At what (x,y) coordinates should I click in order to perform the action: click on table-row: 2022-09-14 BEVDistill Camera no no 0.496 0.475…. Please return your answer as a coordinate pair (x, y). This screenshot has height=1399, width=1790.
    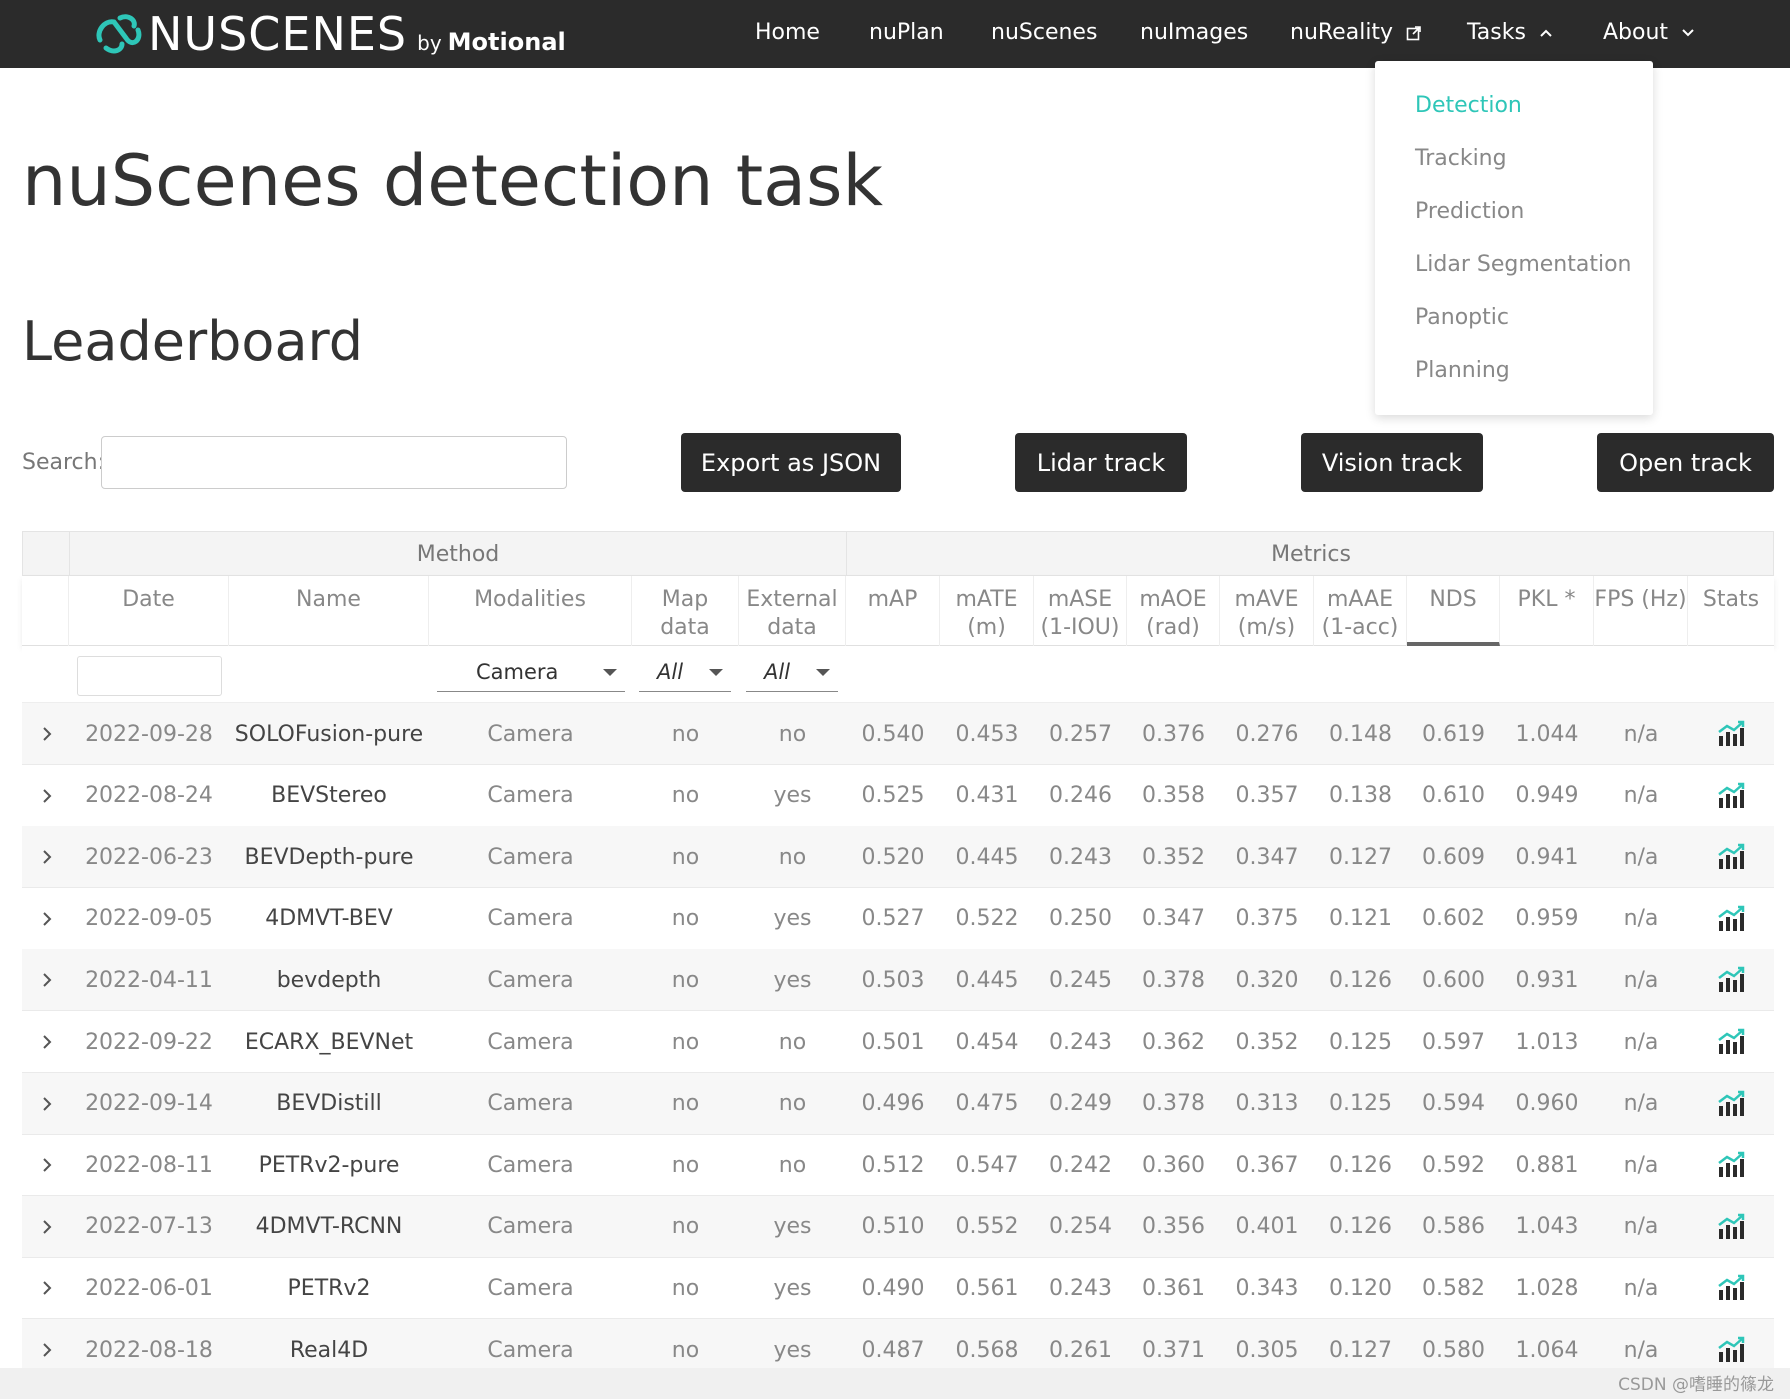
    Looking at the image, I should click on (898, 1103).